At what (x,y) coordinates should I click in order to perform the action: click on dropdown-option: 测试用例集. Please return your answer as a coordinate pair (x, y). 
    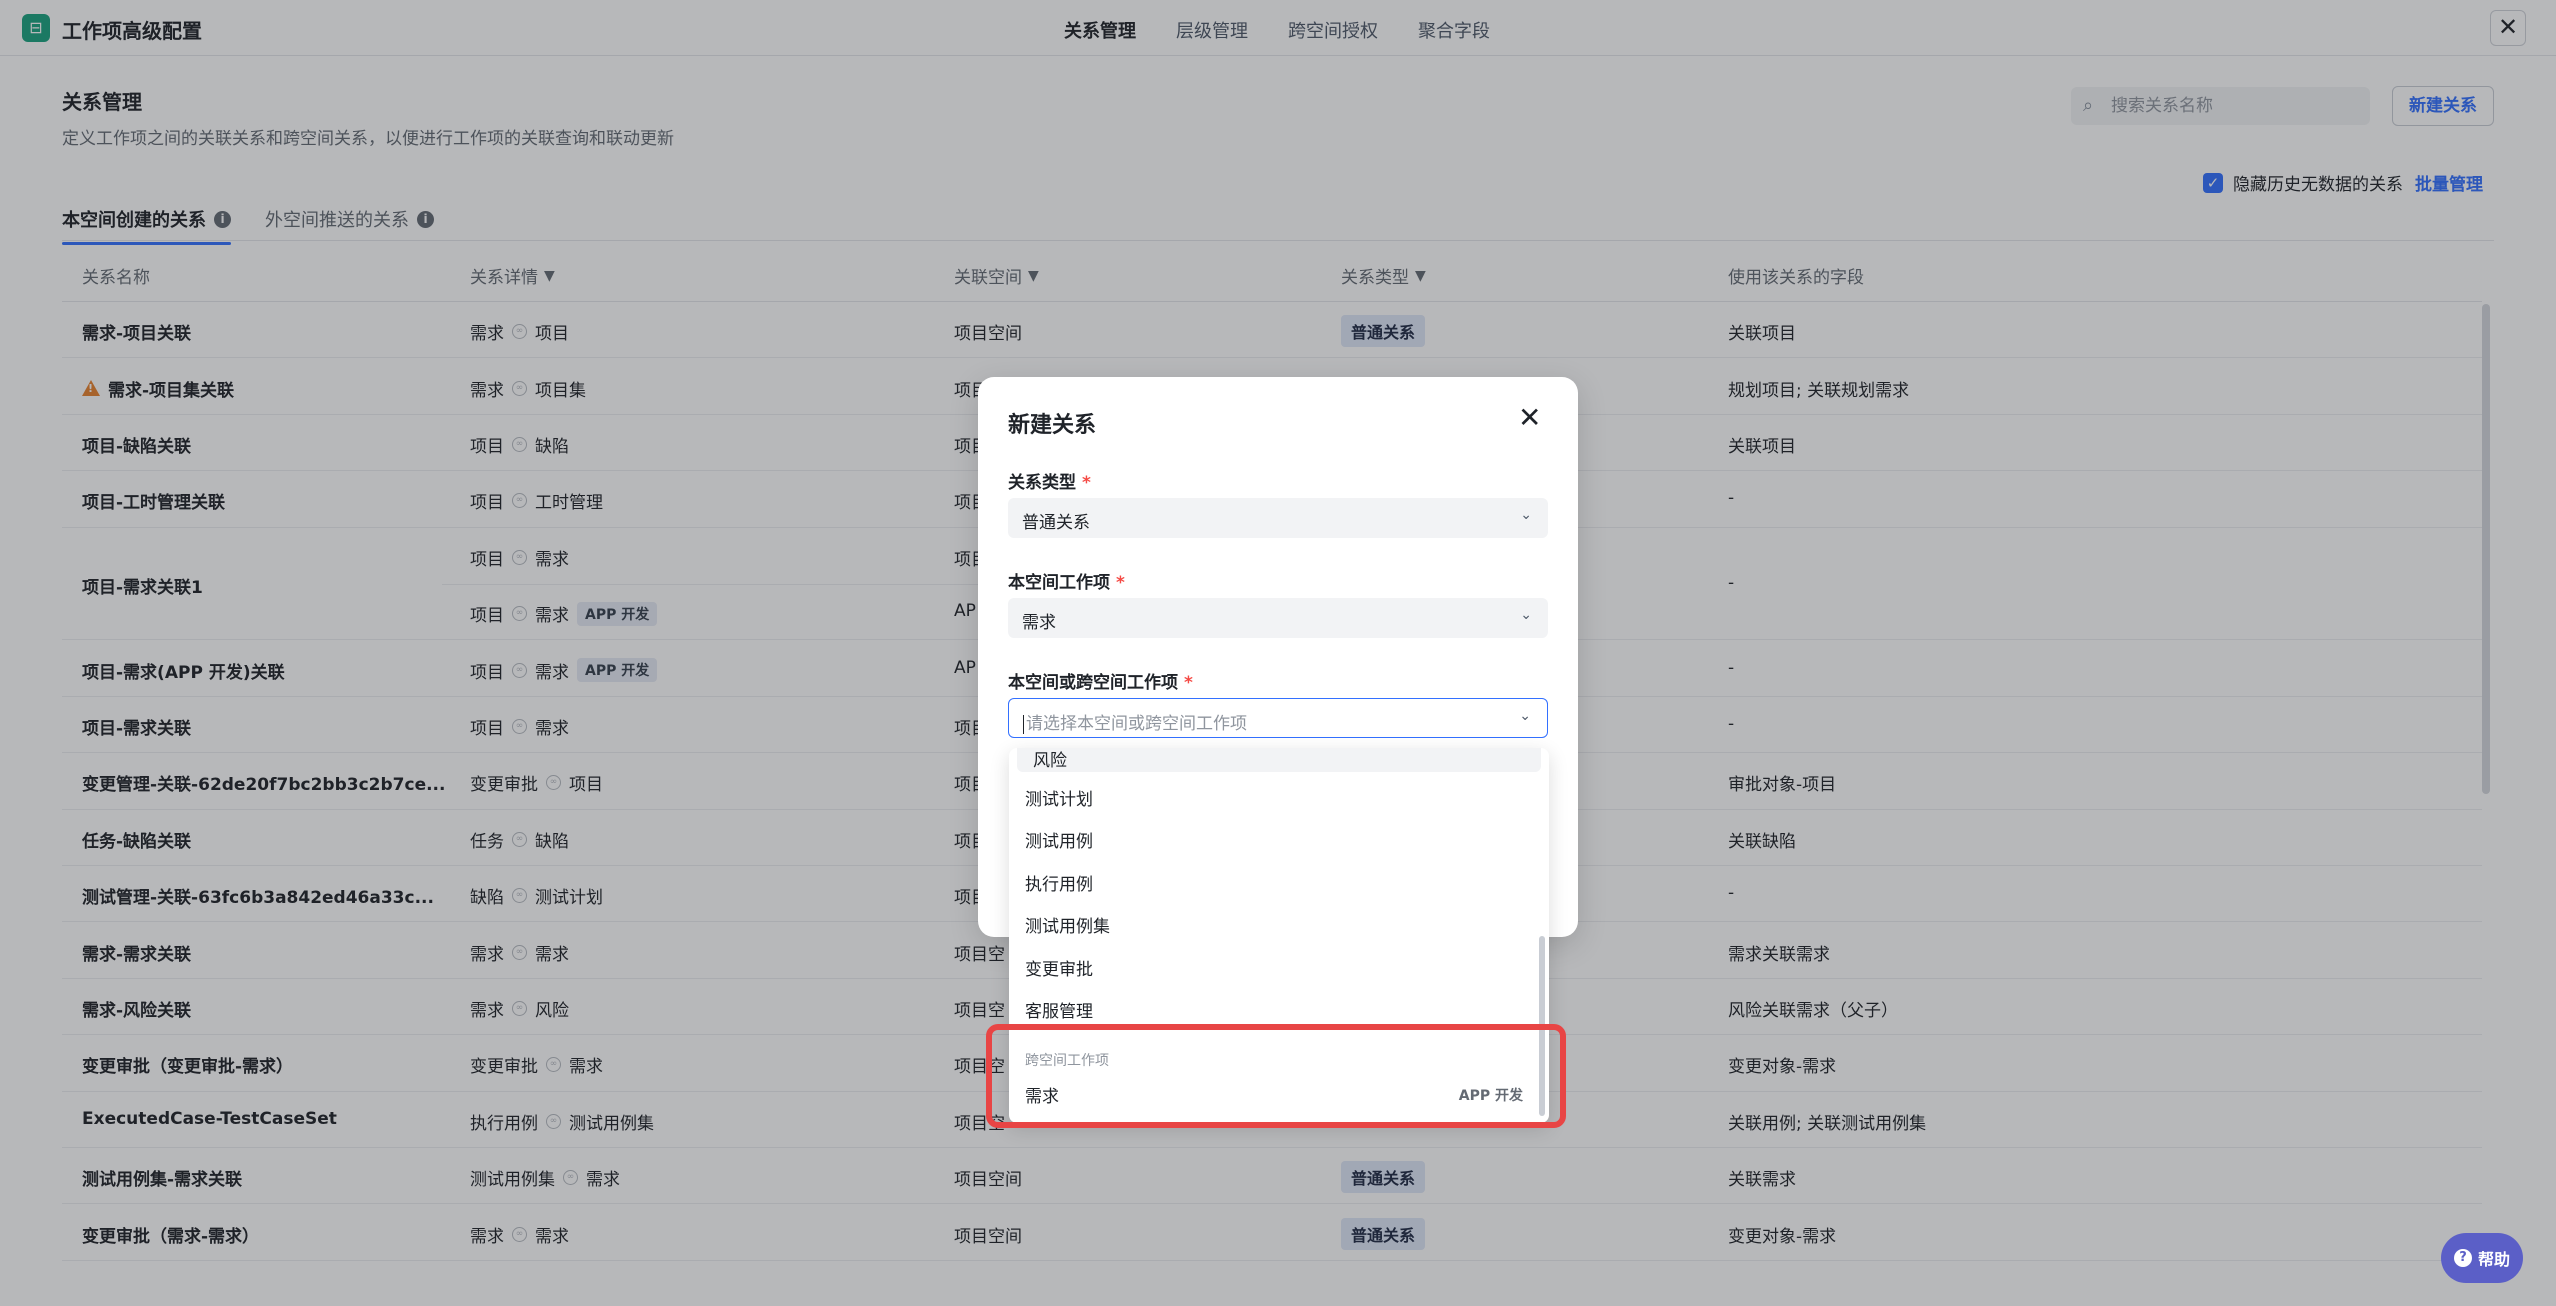
    Looking at the image, I should click on (1067, 924).